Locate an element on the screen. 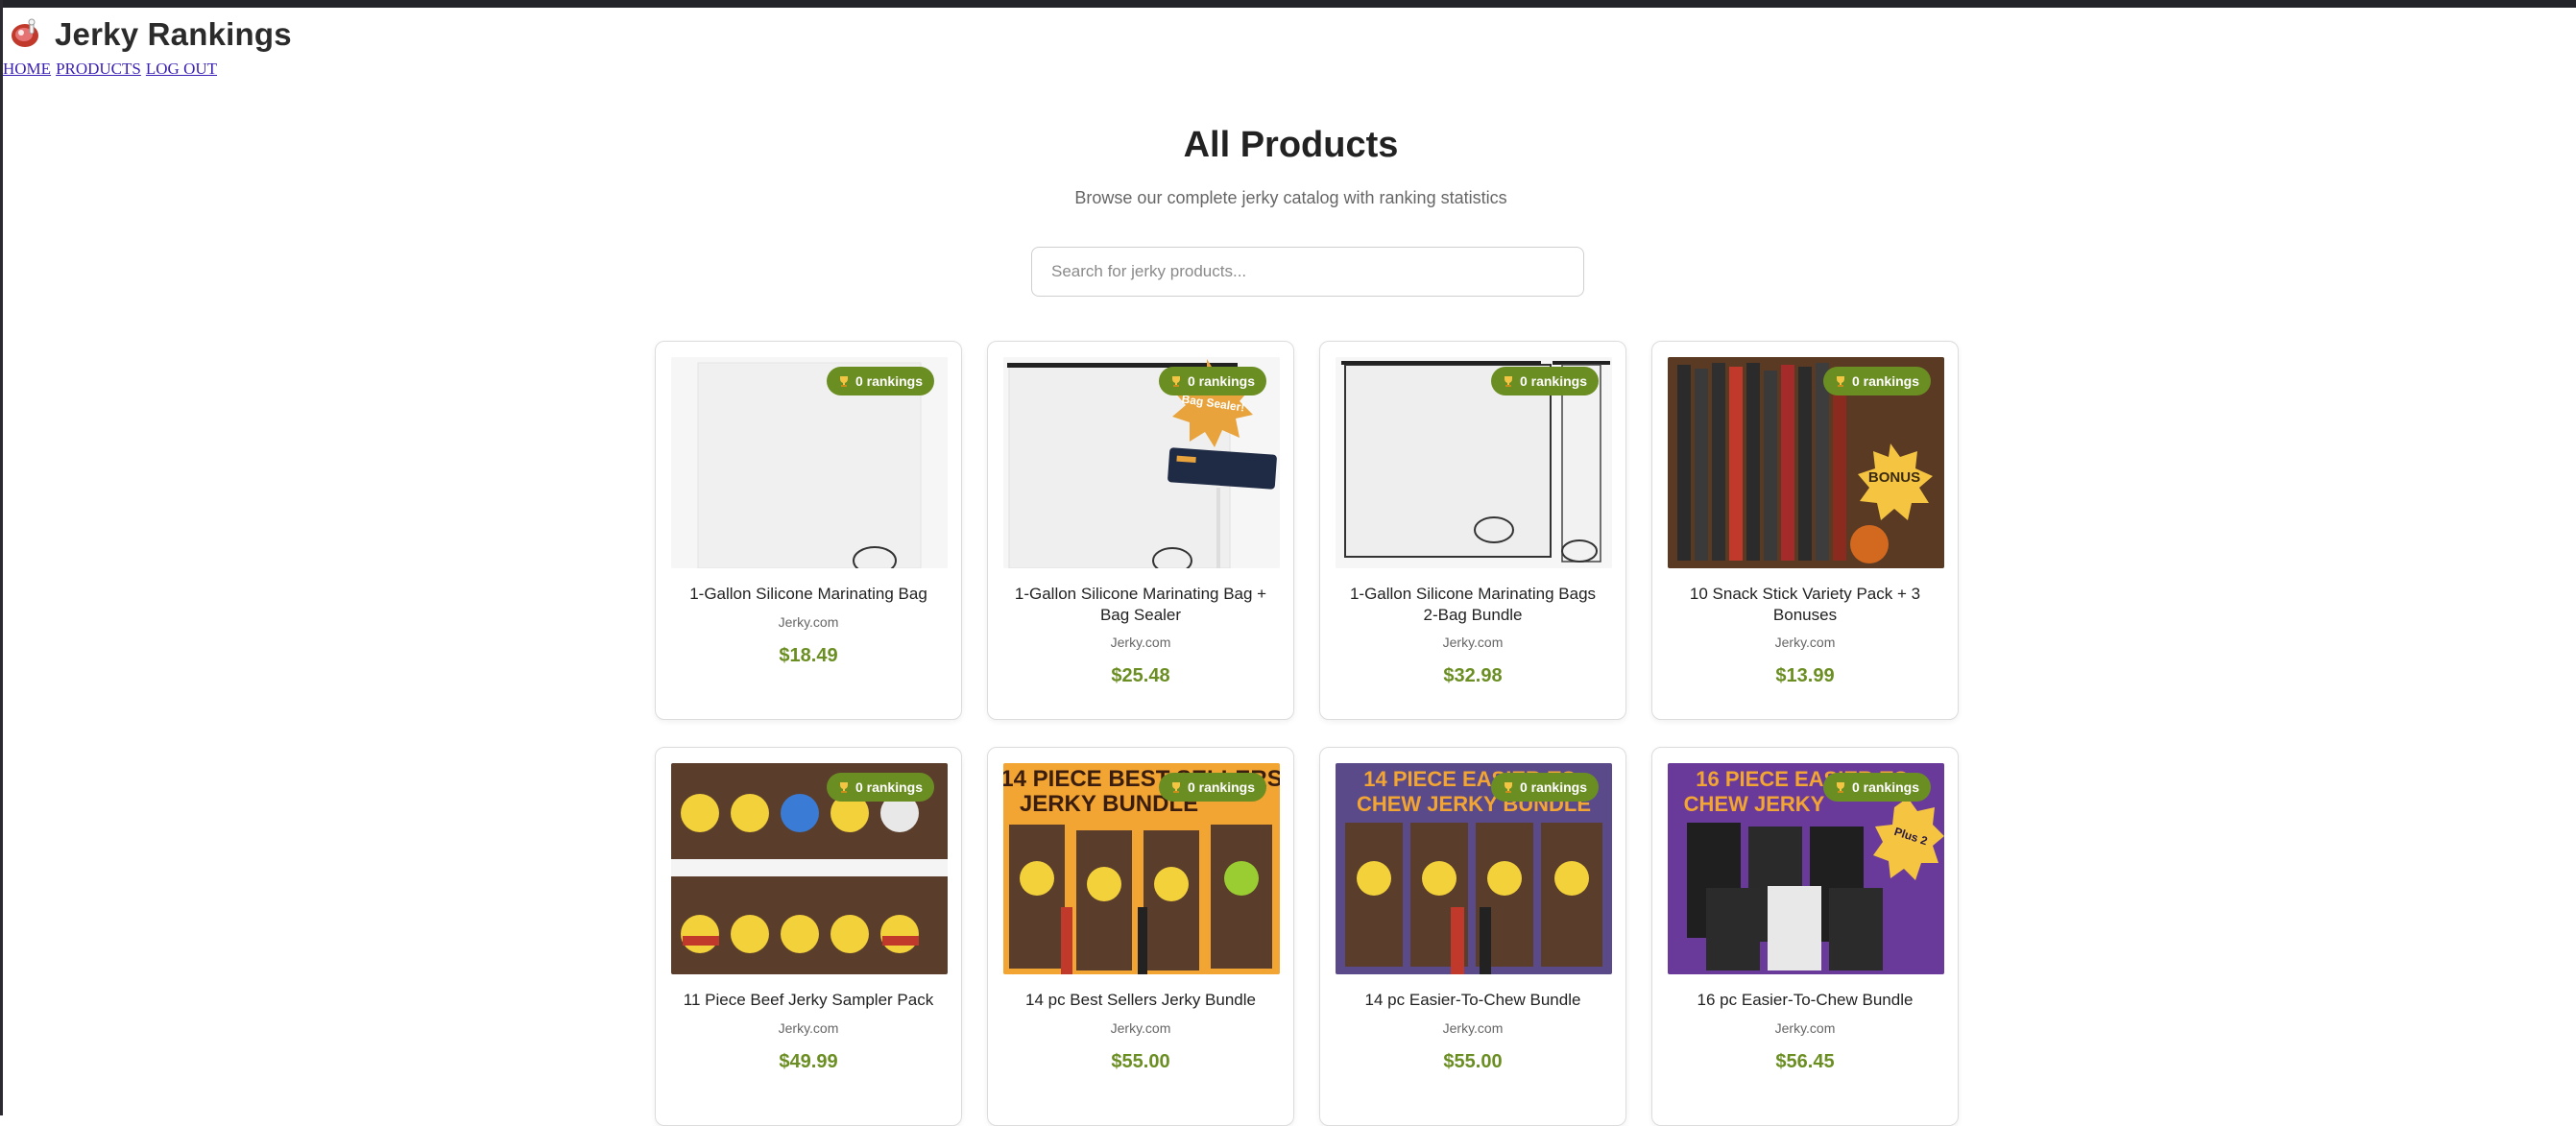  main-nav: HOME PRODUCTS LOG OUT is located at coordinates (112, 69).